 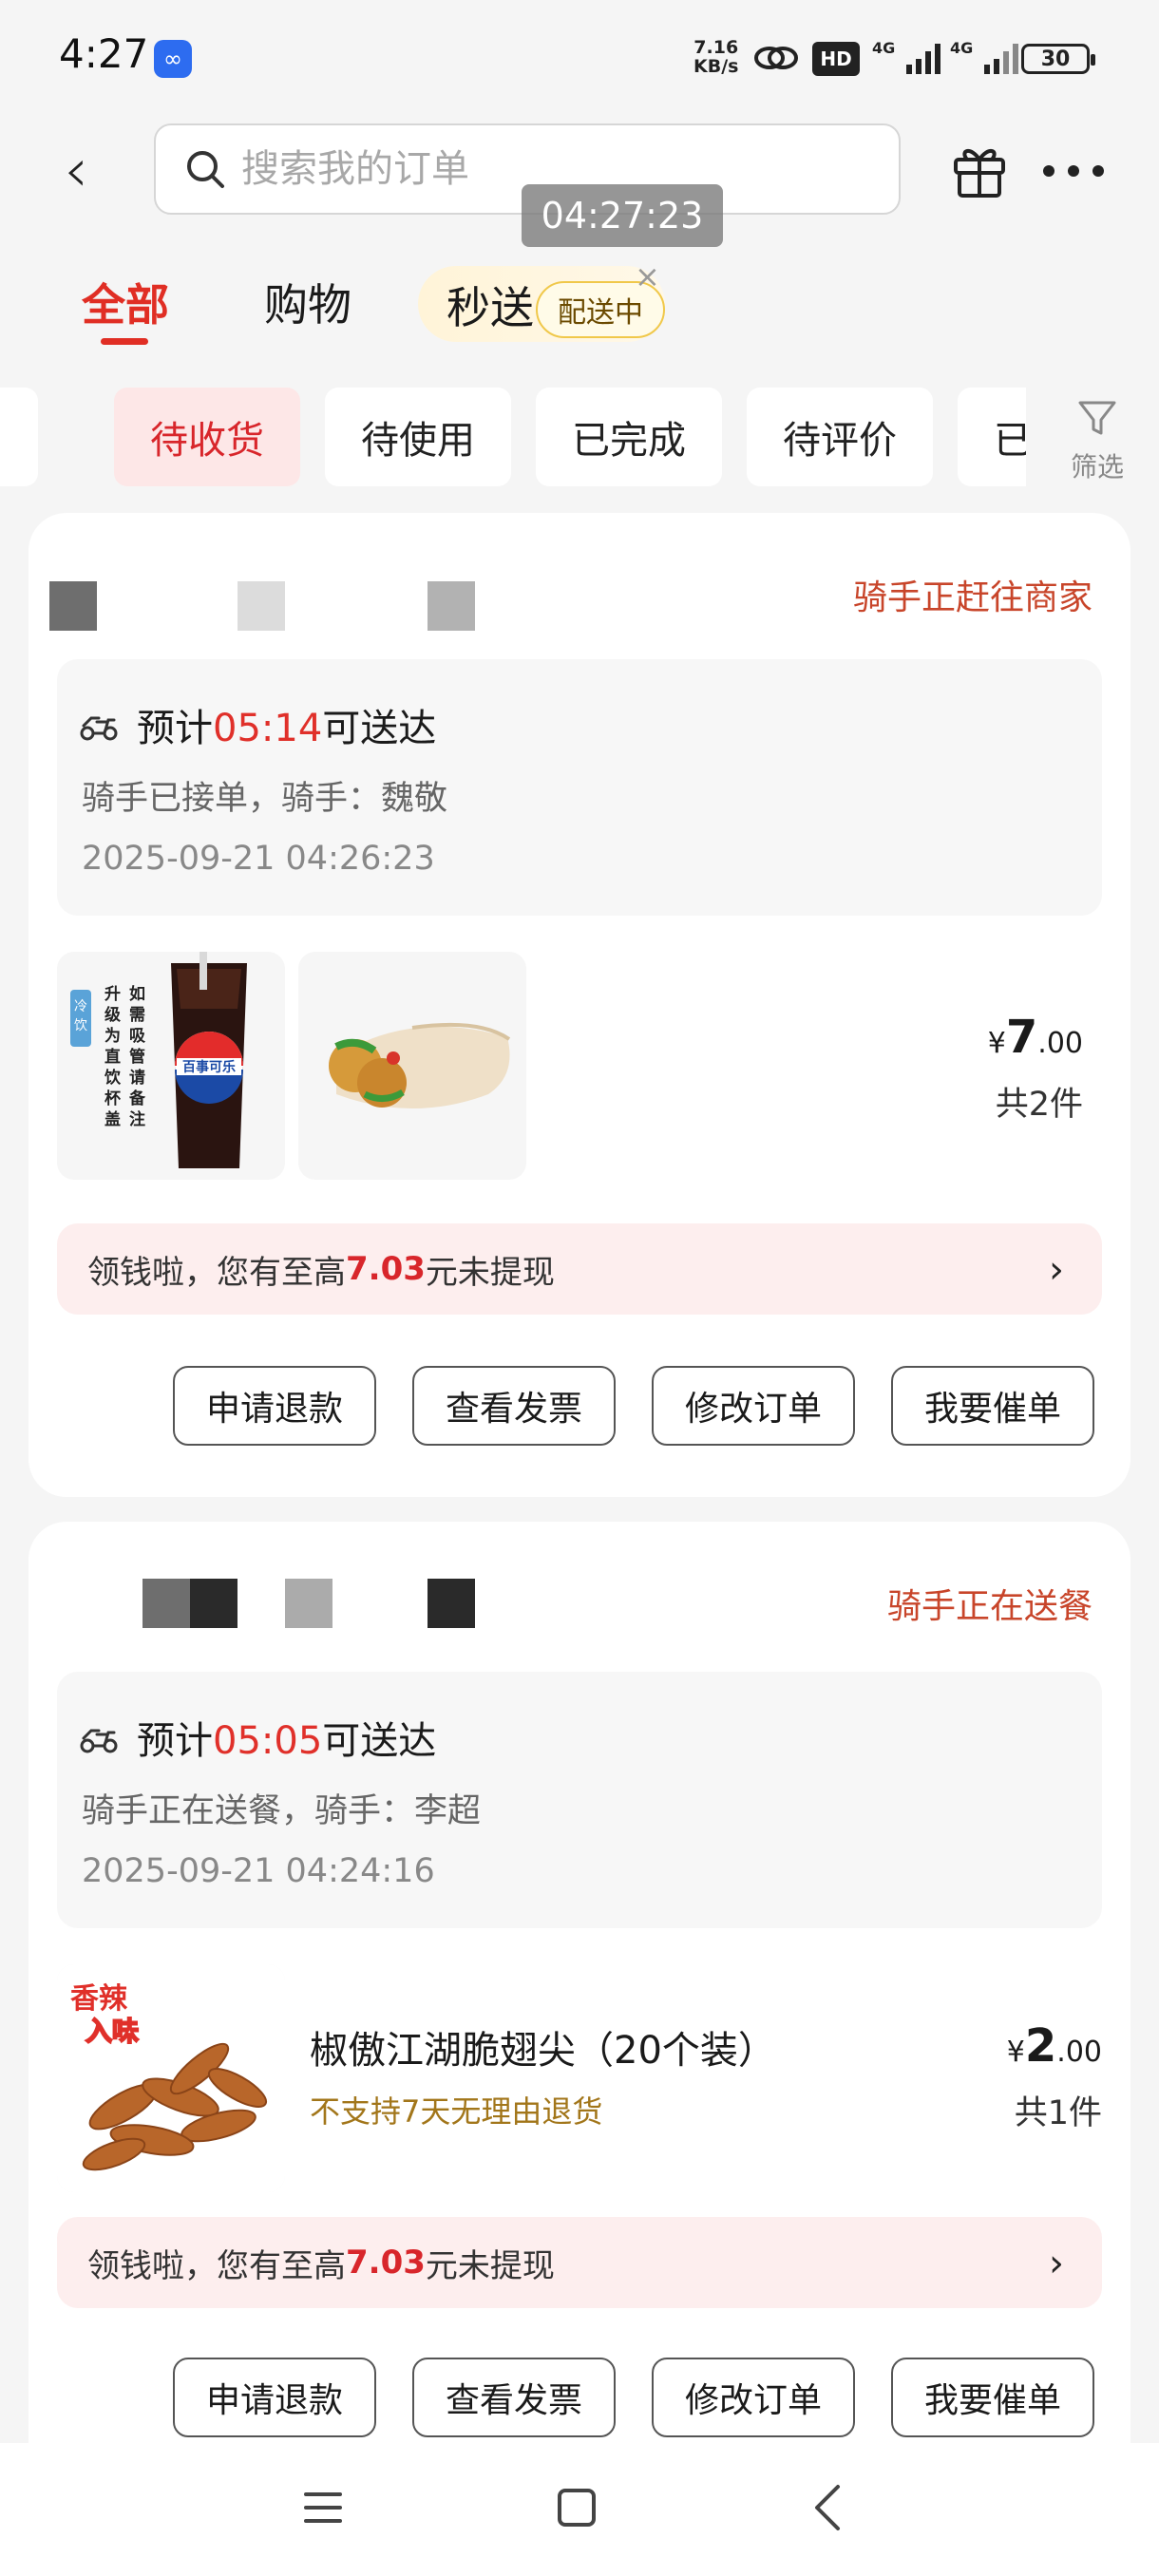 I want to click on signal-icon: 4G, so click(x=906, y=56).